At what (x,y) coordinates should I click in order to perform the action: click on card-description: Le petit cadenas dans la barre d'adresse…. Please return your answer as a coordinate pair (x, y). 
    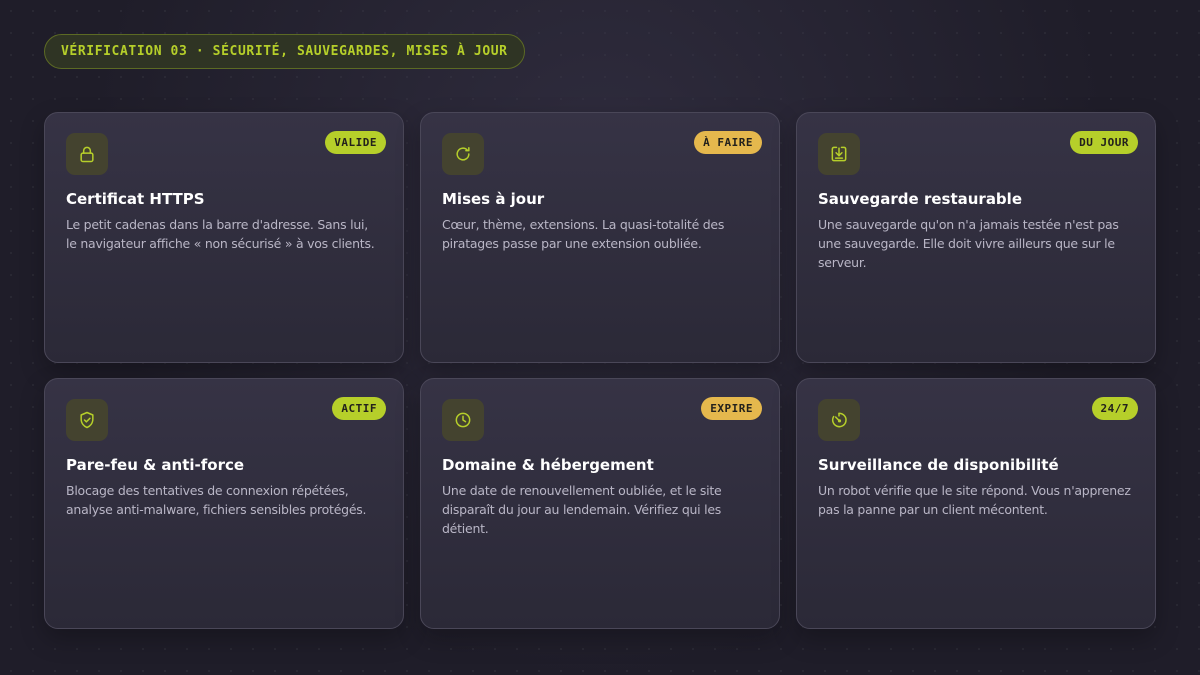
    Looking at the image, I should click on (220, 234).